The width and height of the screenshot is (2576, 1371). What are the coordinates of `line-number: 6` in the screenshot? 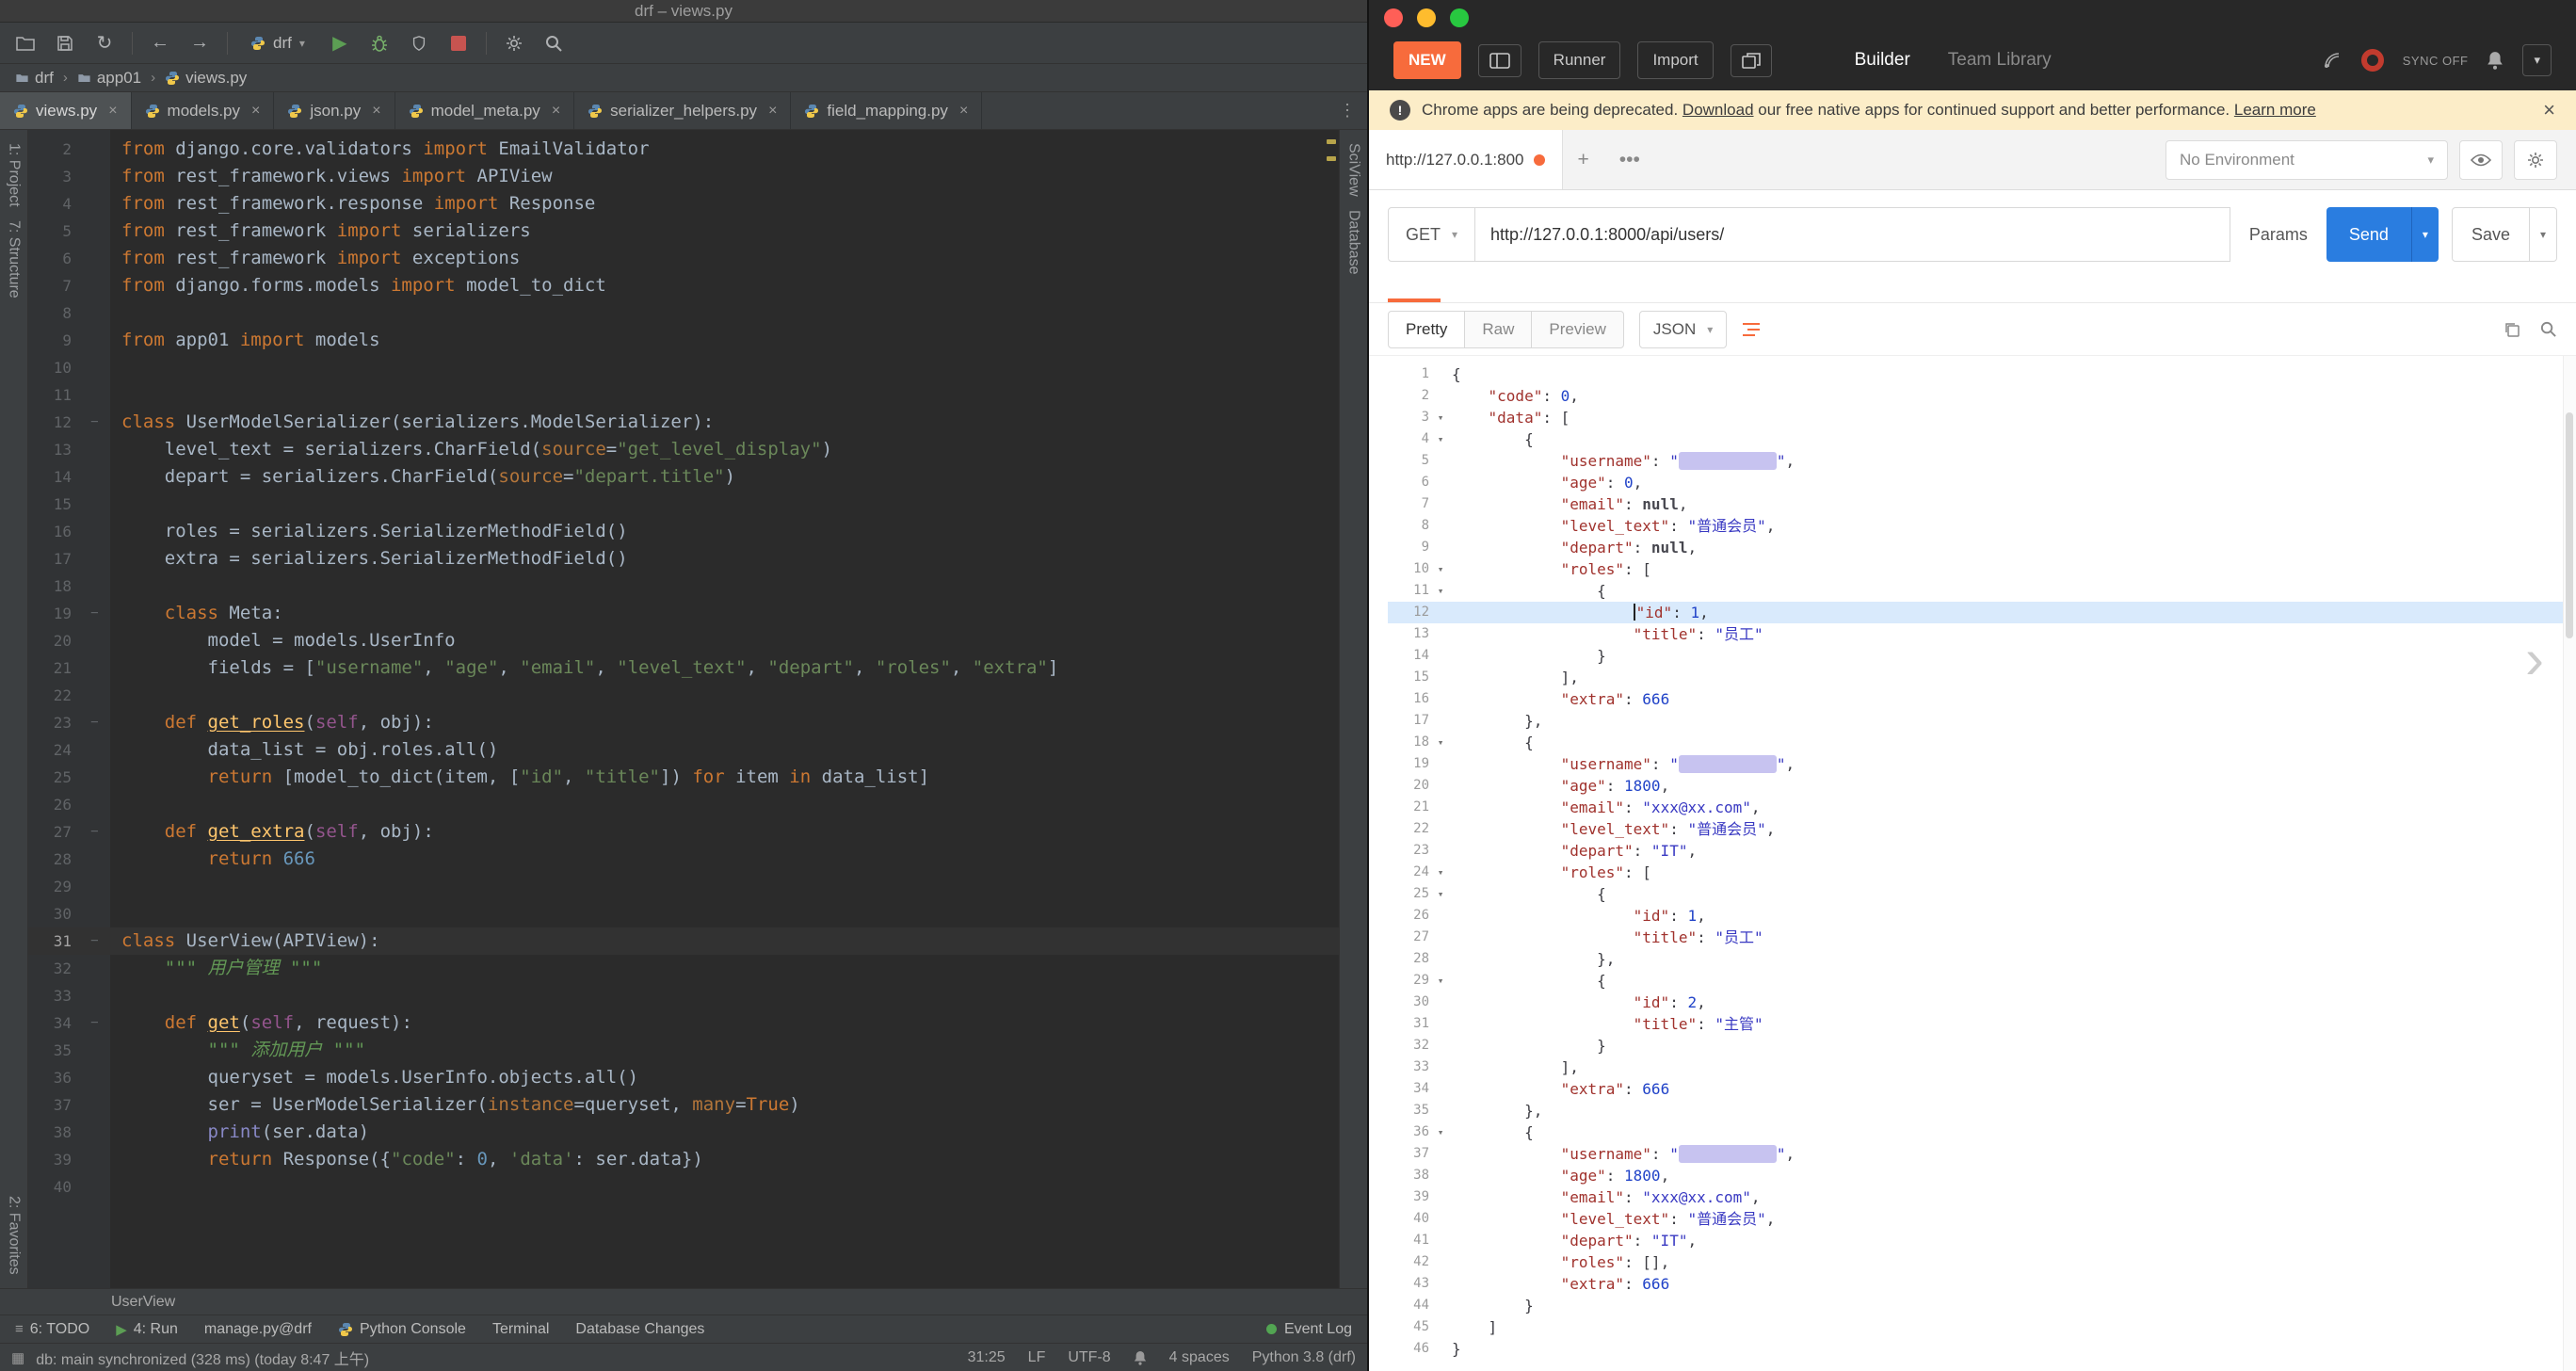 It's located at (53, 258).